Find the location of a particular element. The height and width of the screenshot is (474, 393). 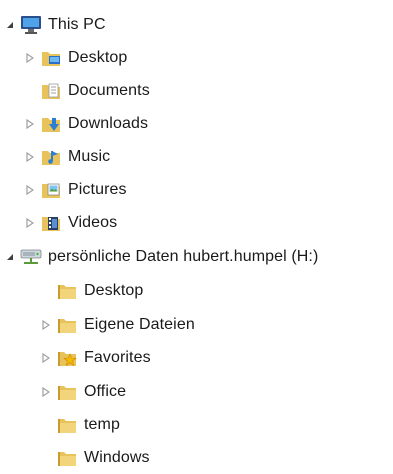

tree-item-temp: temp is located at coordinates (80, 424).